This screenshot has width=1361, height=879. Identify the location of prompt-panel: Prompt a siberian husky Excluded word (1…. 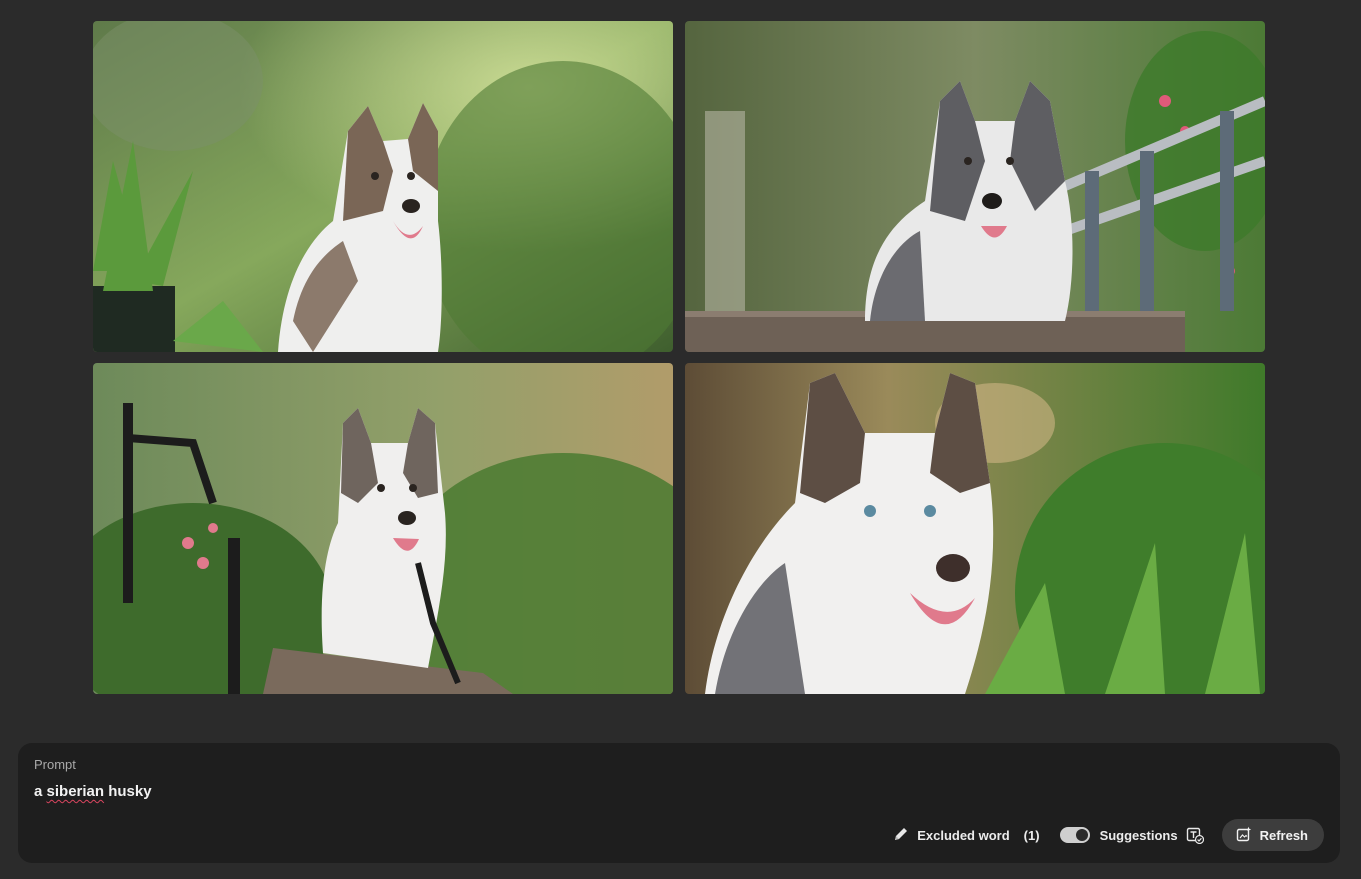
(679, 803).